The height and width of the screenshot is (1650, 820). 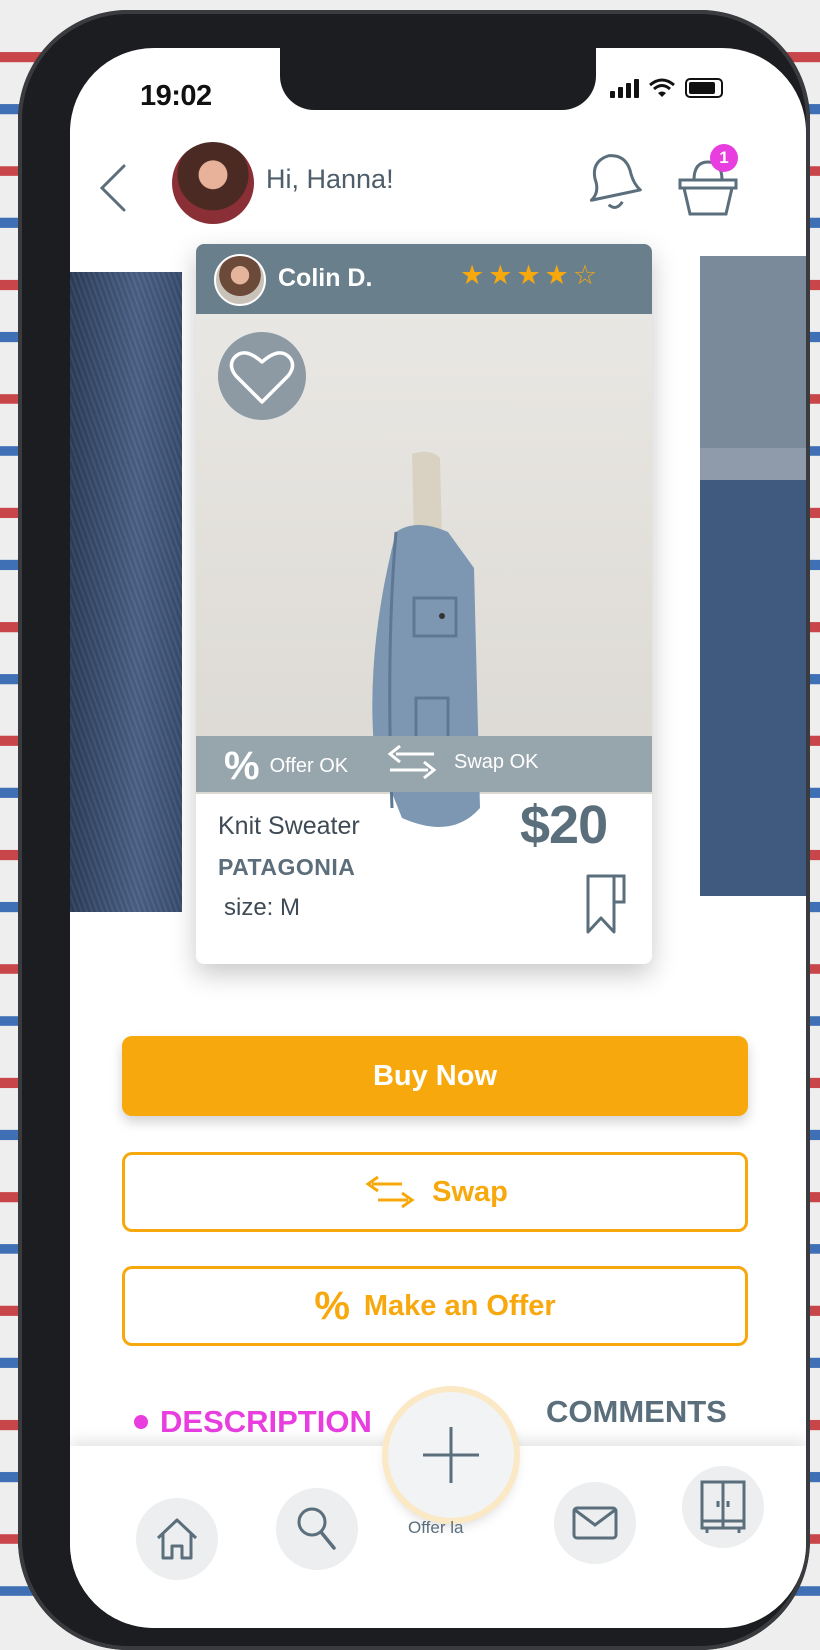 What do you see at coordinates (459, 1305) in the screenshot?
I see `make-offer-label: Make an Offer` at bounding box center [459, 1305].